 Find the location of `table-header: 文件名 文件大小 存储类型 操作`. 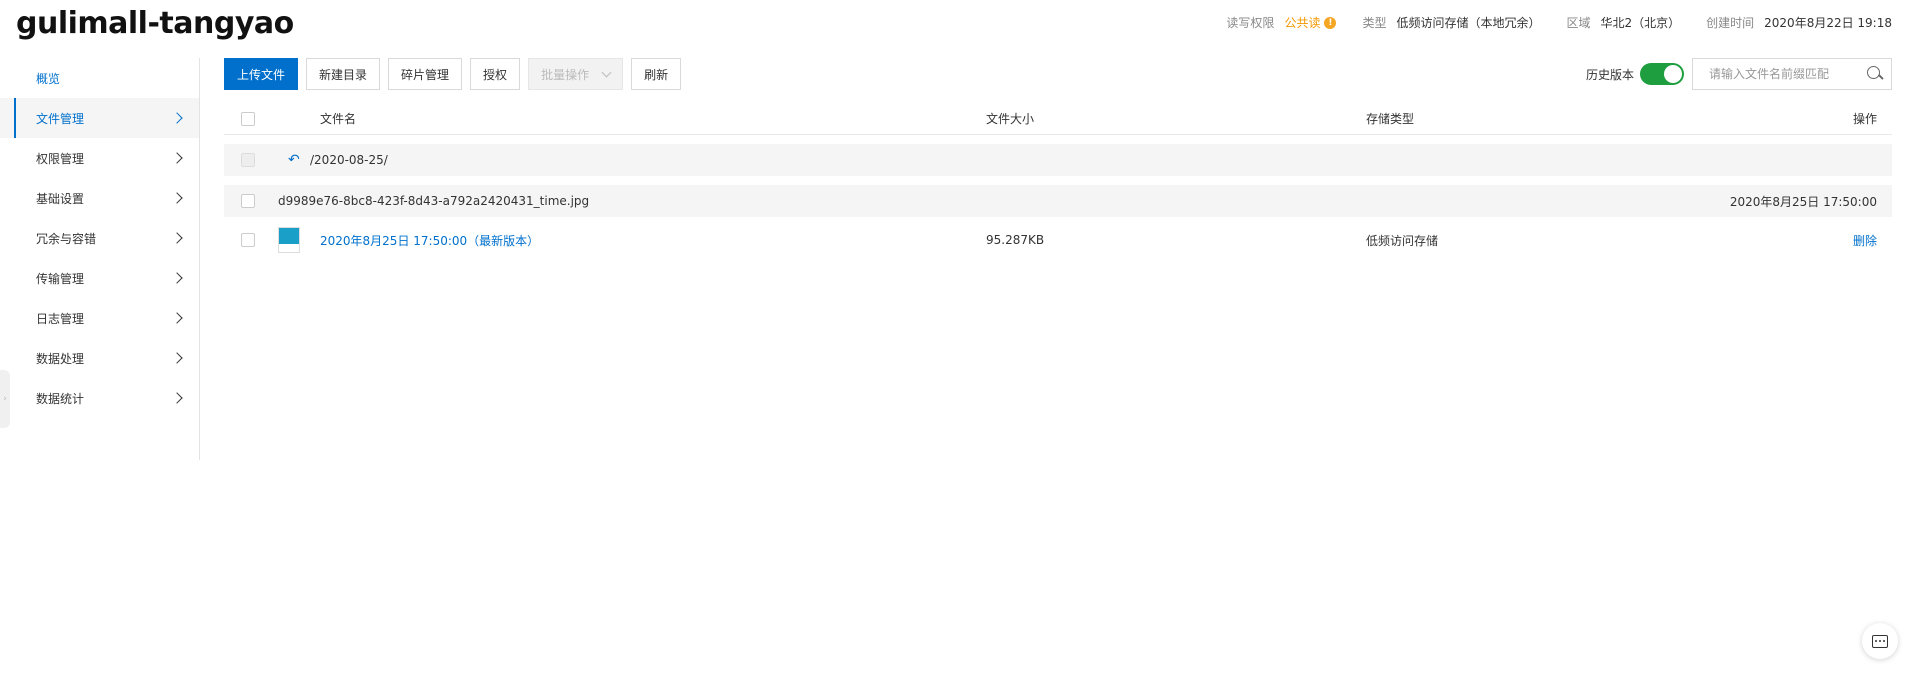

table-header: 文件名 文件大小 存储类型 操作 is located at coordinates (1058, 119).